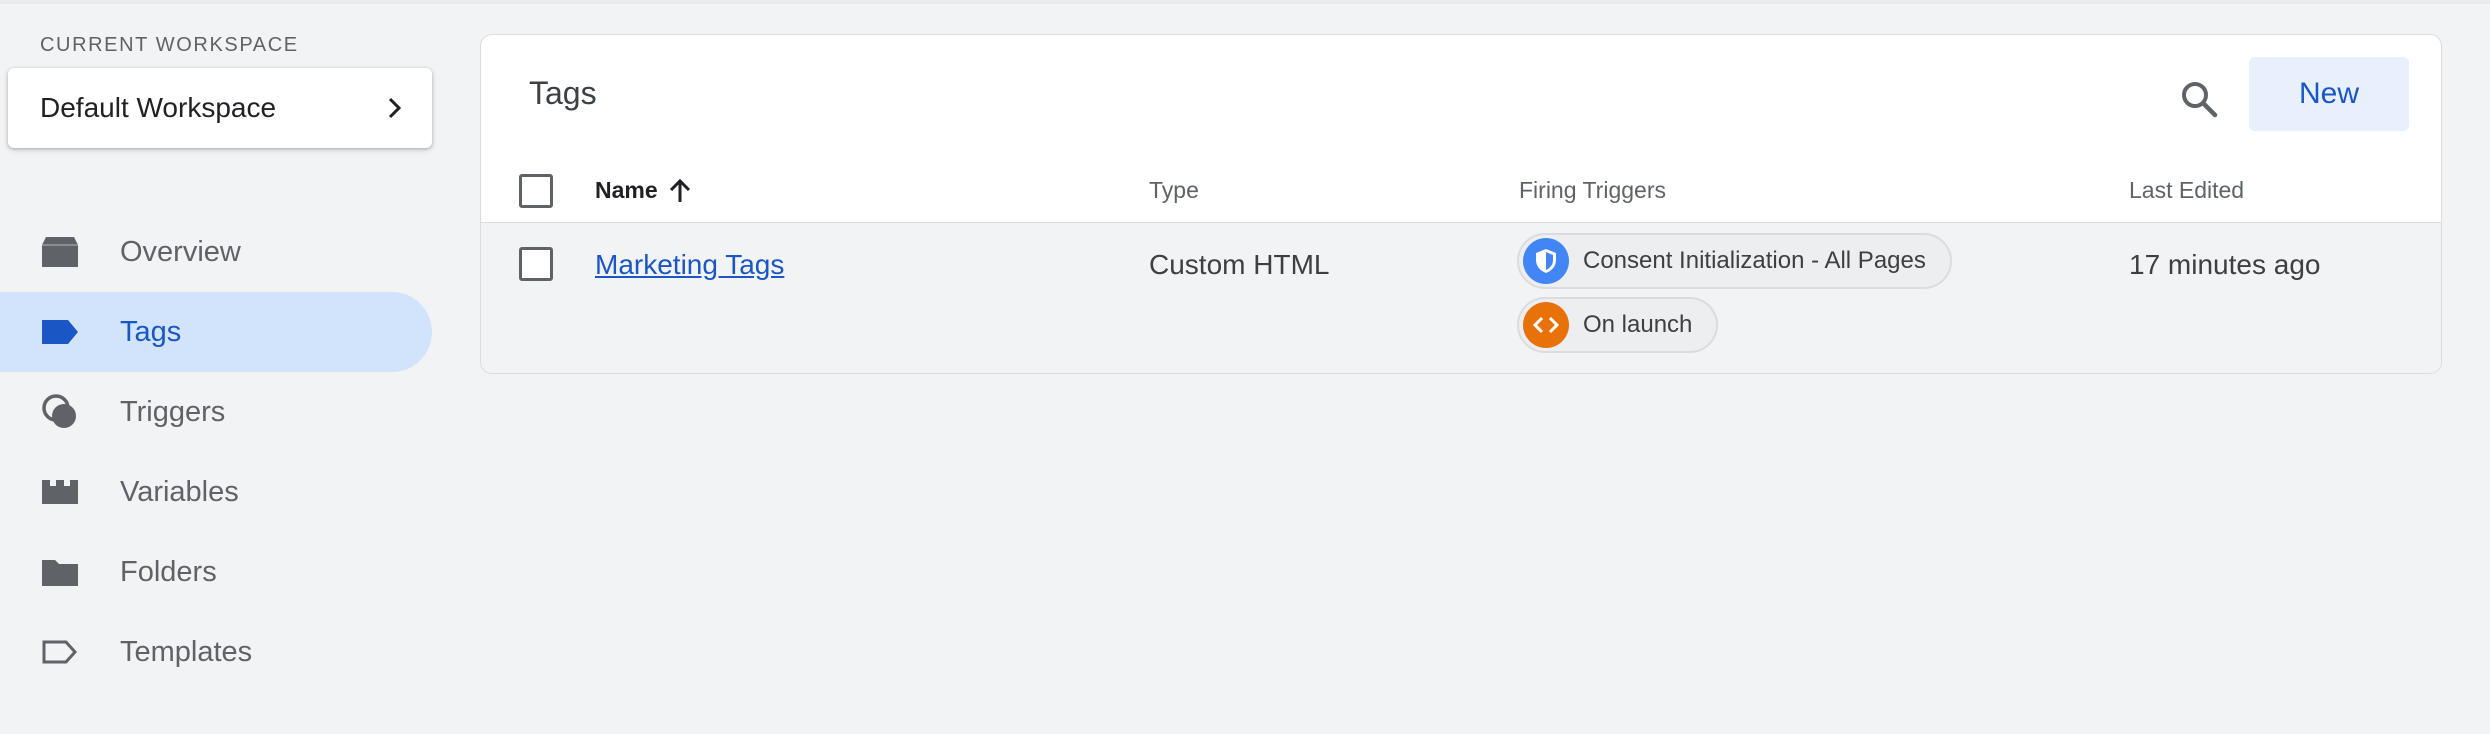 The height and width of the screenshot is (734, 2490). I want to click on search-icon, so click(2200, 100).